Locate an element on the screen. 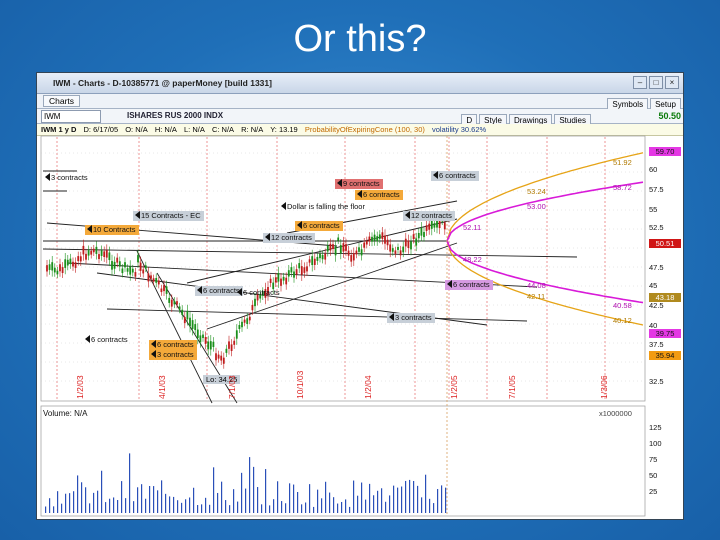 Image resolution: width=720 pixels, height=540 pixels. price-tag: 59.70 is located at coordinates (665, 151).